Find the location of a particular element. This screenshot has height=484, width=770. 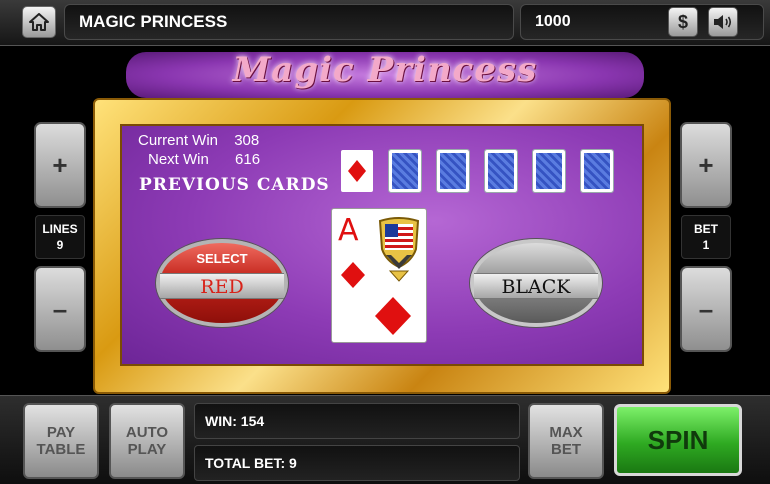

black-button: BLACK is located at coordinates (536, 283).